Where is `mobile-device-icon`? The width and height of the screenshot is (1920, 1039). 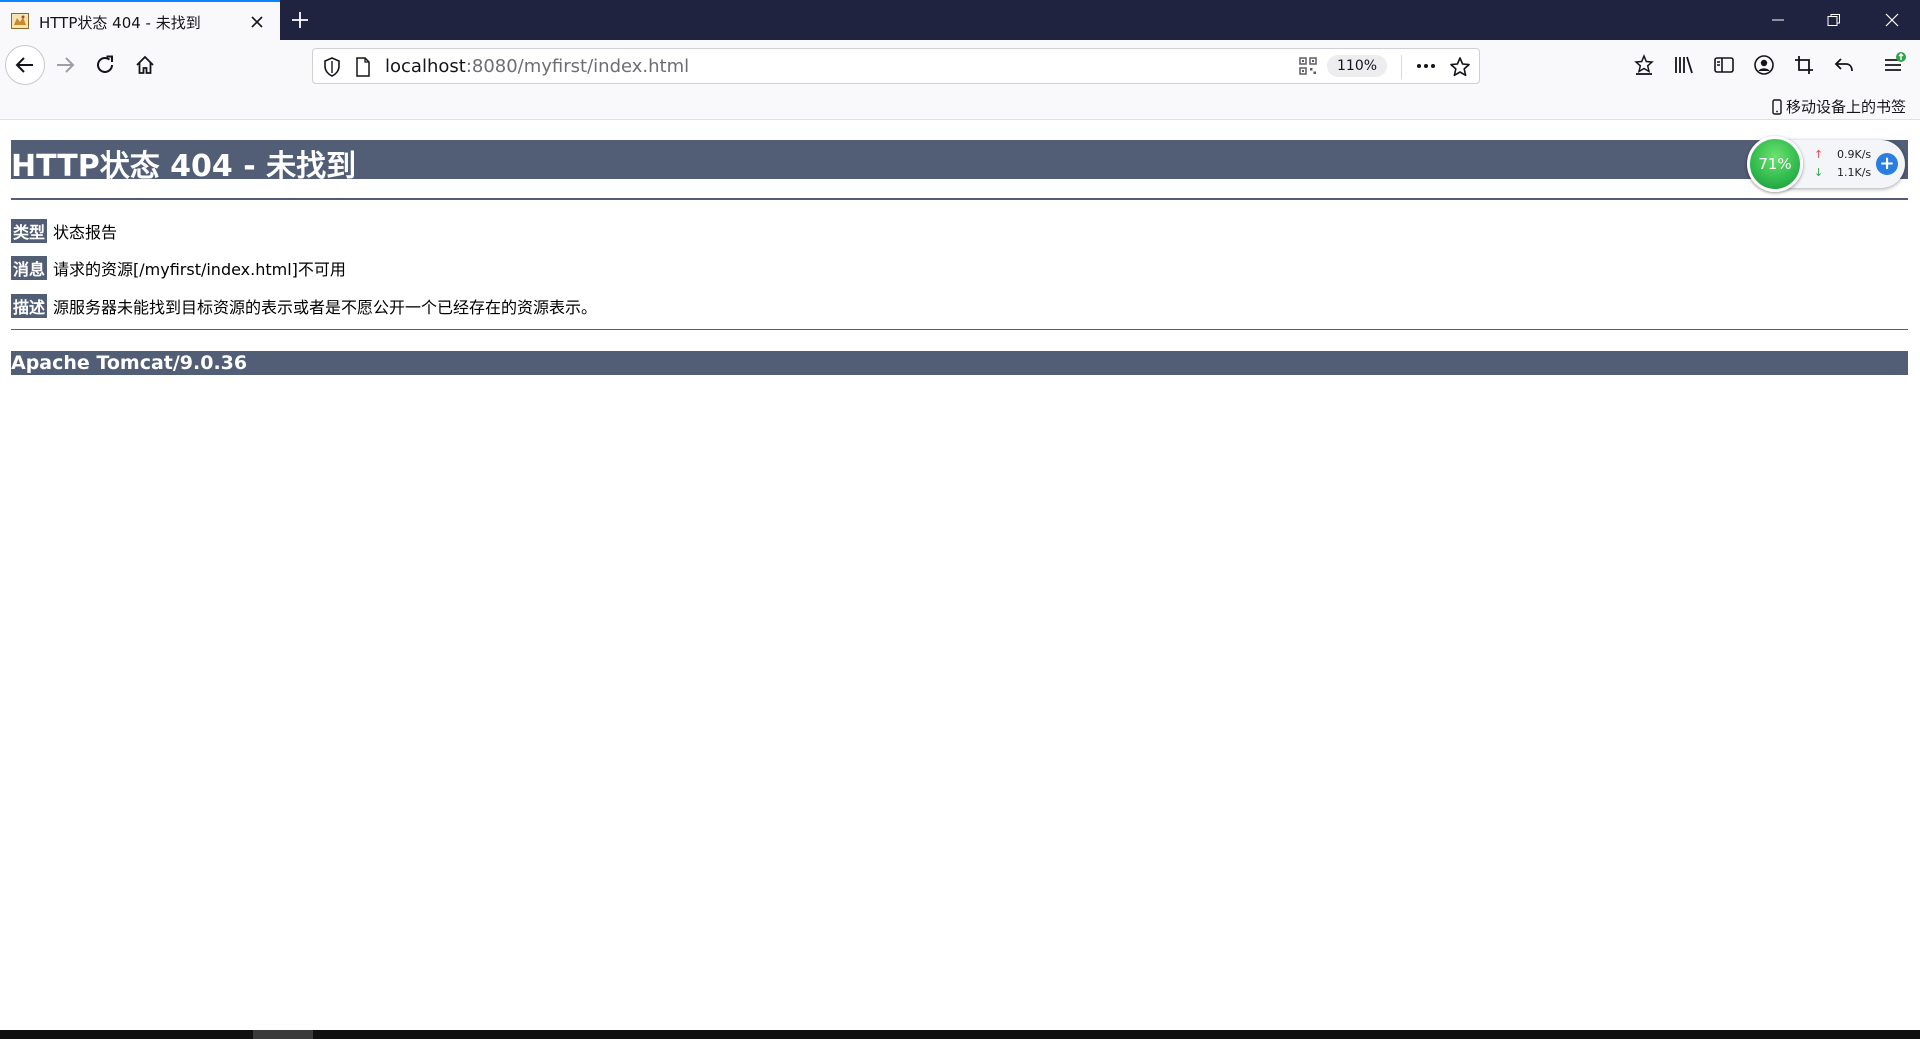 mobile-device-icon is located at coordinates (1777, 106).